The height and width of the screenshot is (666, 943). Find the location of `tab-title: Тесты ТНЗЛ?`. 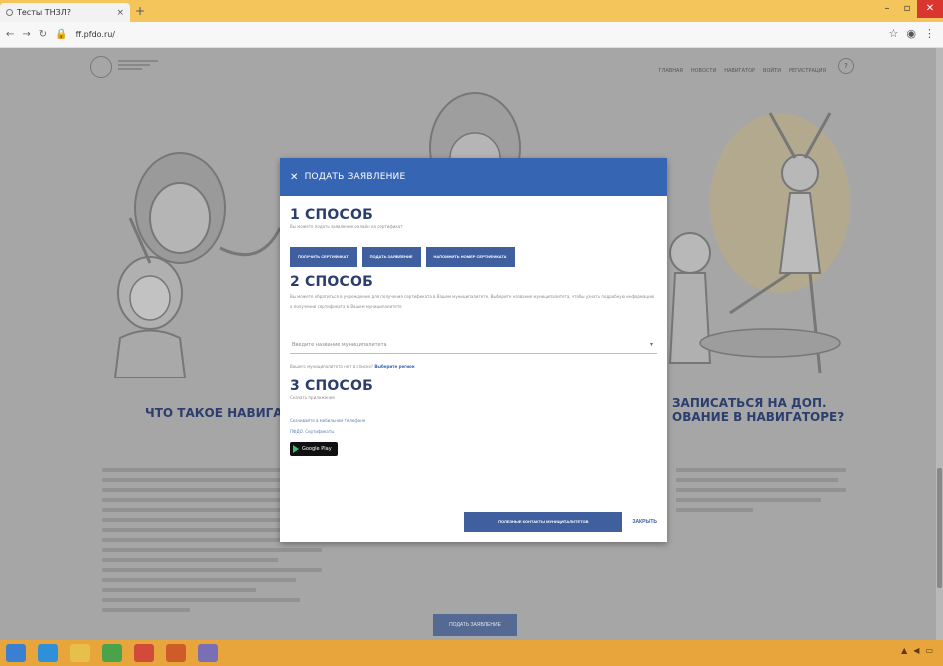

tab-title: Тесты ТНЗЛ? is located at coordinates (44, 12).